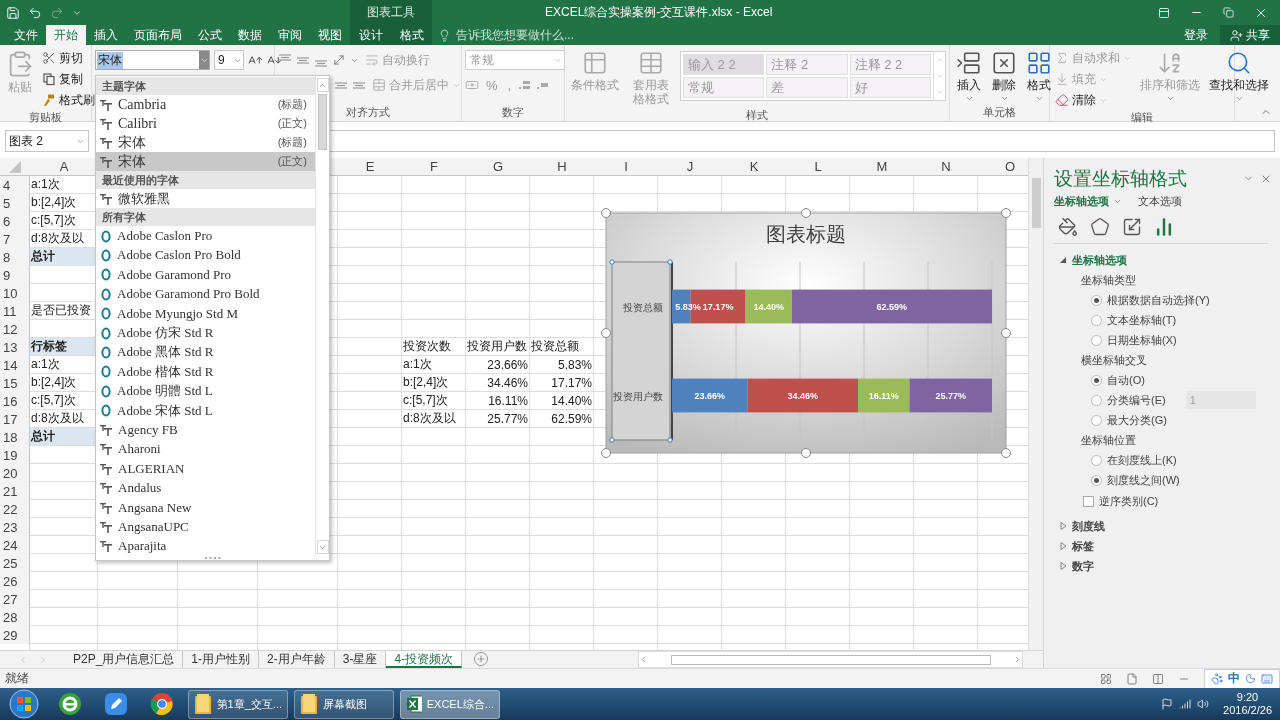 This screenshot has height=720, width=1280. What do you see at coordinates (1004, 76) in the screenshot?
I see `cell-command-button: 删除` at bounding box center [1004, 76].